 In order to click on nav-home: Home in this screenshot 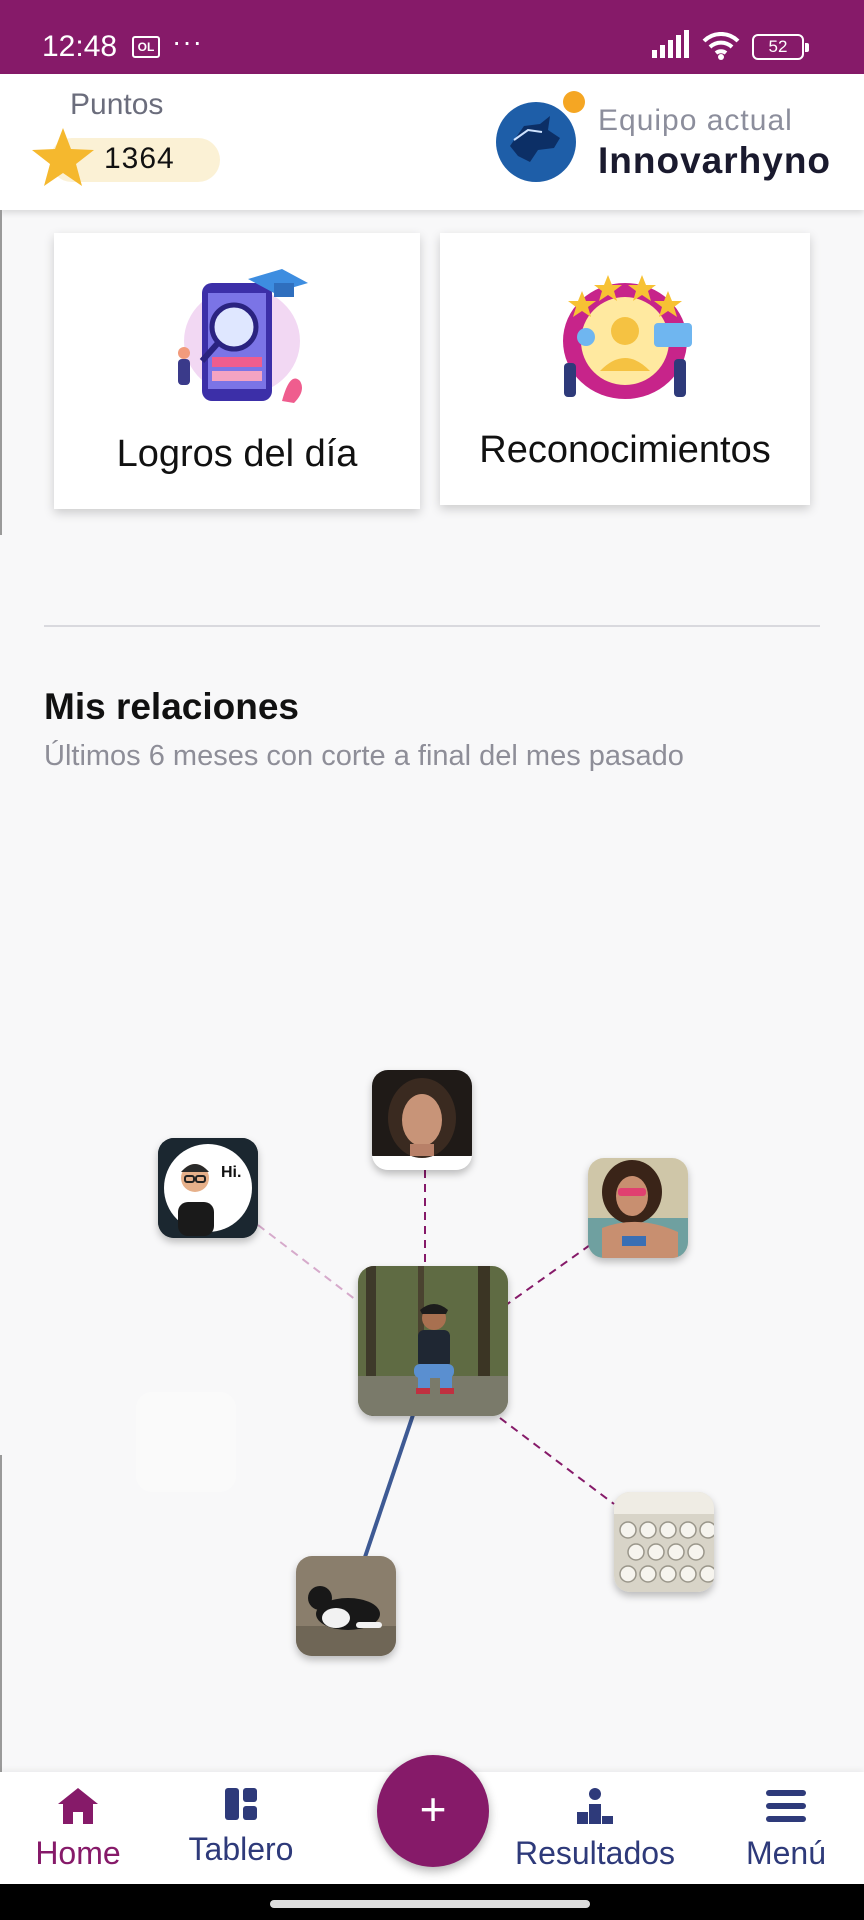, I will do `click(78, 1829)`.